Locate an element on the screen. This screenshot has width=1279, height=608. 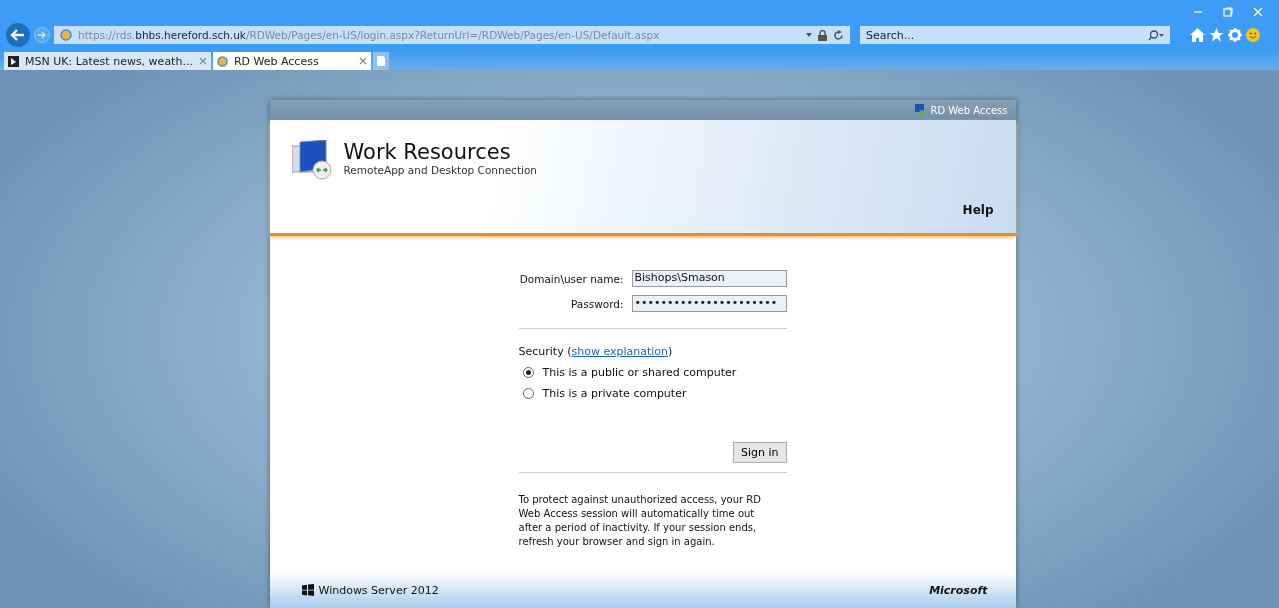
input-field: •••••••••••••••••••••• is located at coordinates (709, 303).